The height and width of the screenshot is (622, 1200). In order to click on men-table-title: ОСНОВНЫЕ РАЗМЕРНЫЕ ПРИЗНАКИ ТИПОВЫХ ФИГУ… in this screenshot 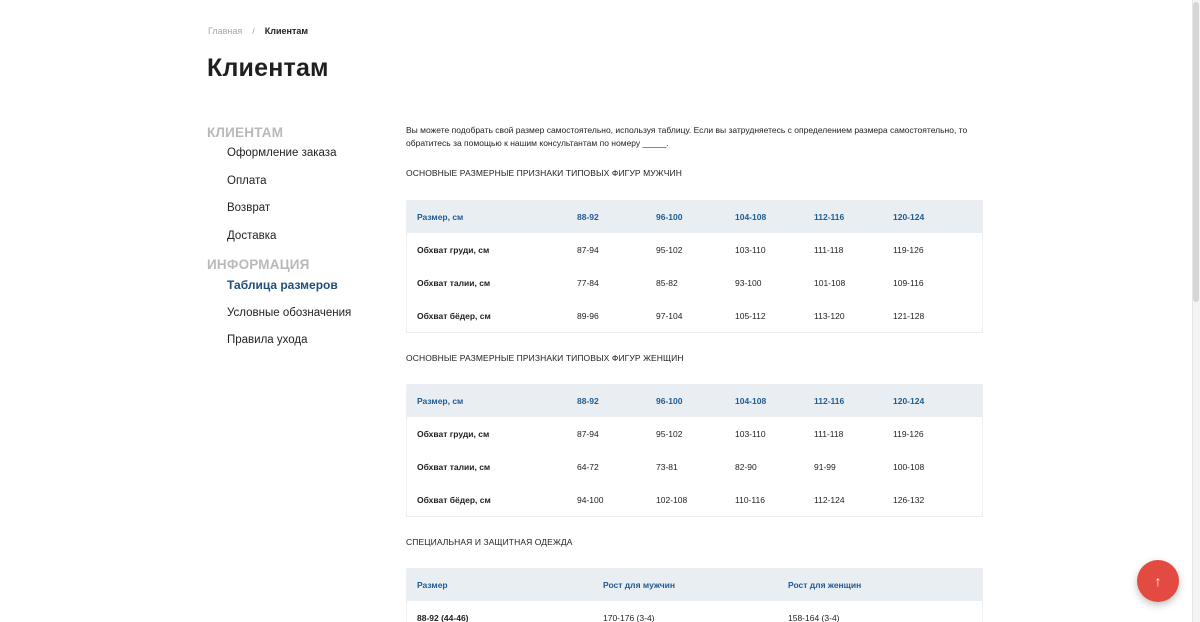, I will do `click(544, 173)`.